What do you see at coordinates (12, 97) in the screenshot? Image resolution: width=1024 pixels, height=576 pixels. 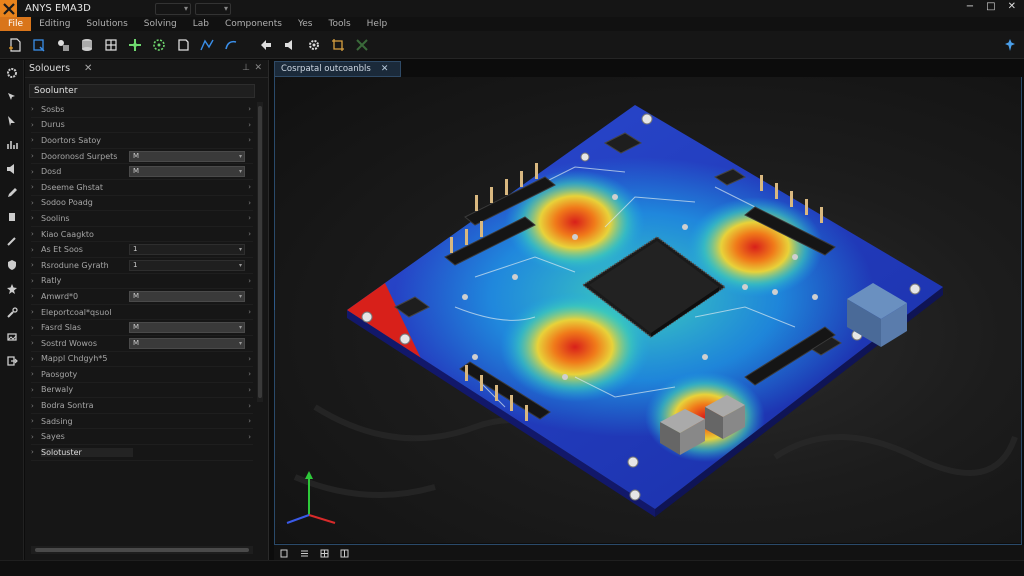 I see `cursor-icon` at bounding box center [12, 97].